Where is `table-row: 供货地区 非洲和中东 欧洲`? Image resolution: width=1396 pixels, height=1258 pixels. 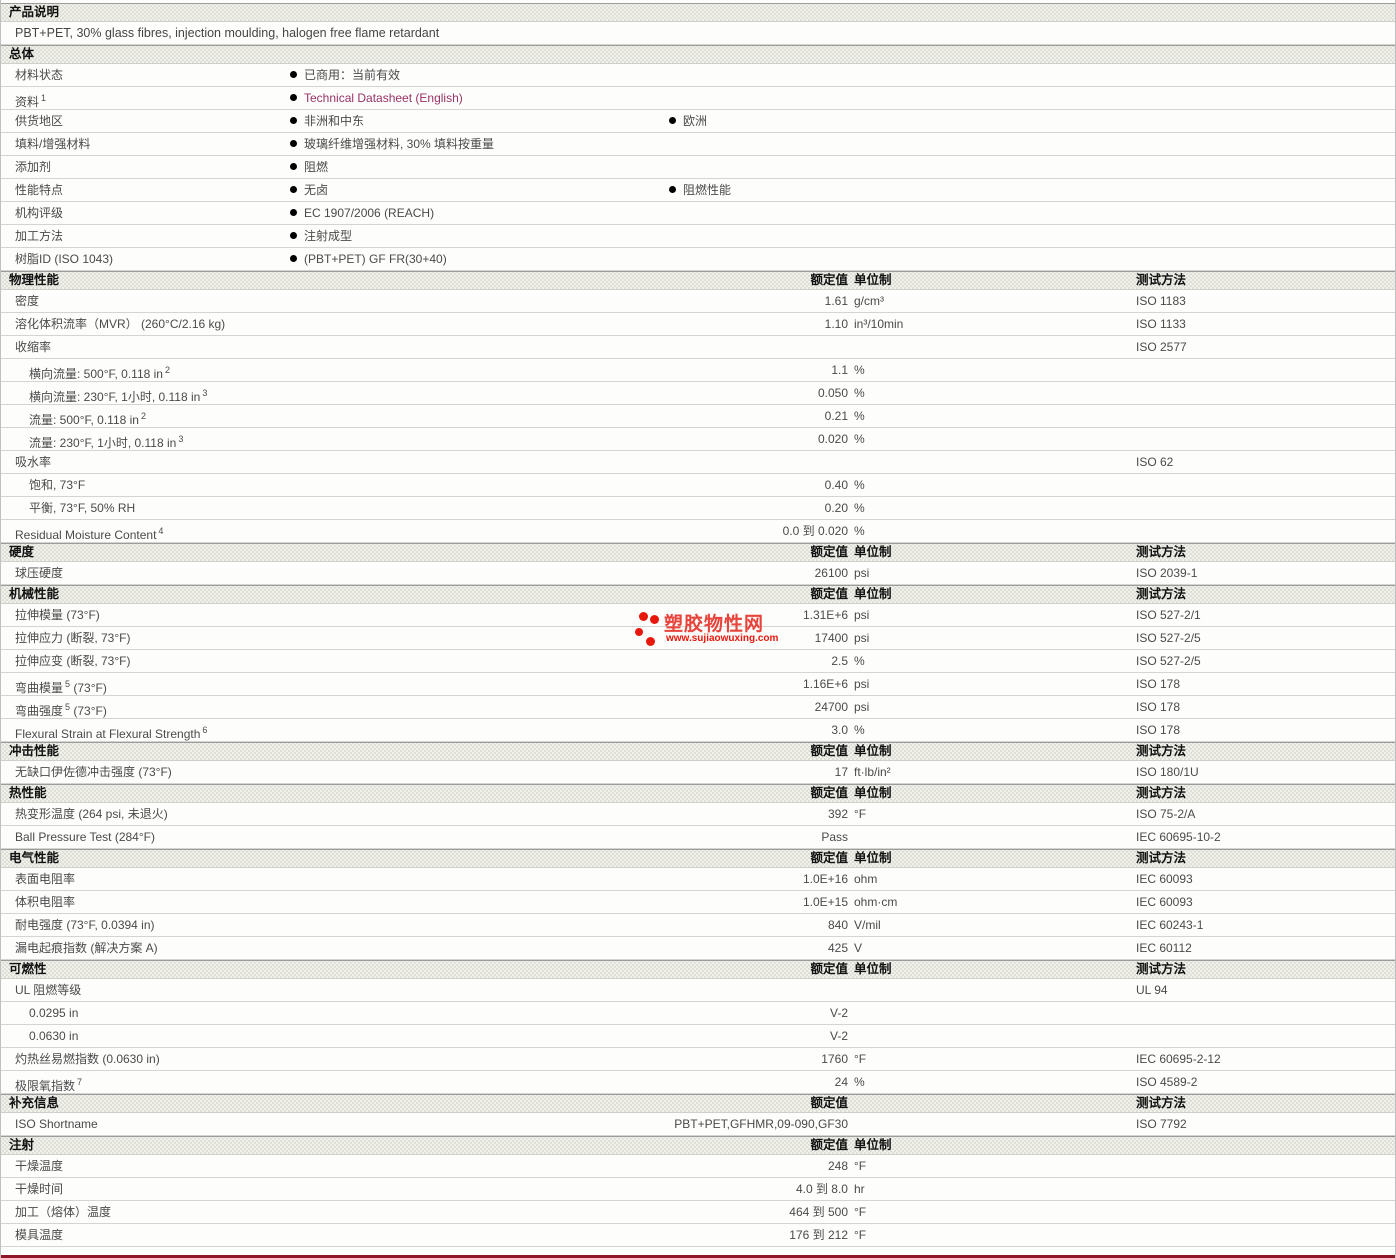 table-row: 供货地区 非洲和中东 欧洲 is located at coordinates (698, 121).